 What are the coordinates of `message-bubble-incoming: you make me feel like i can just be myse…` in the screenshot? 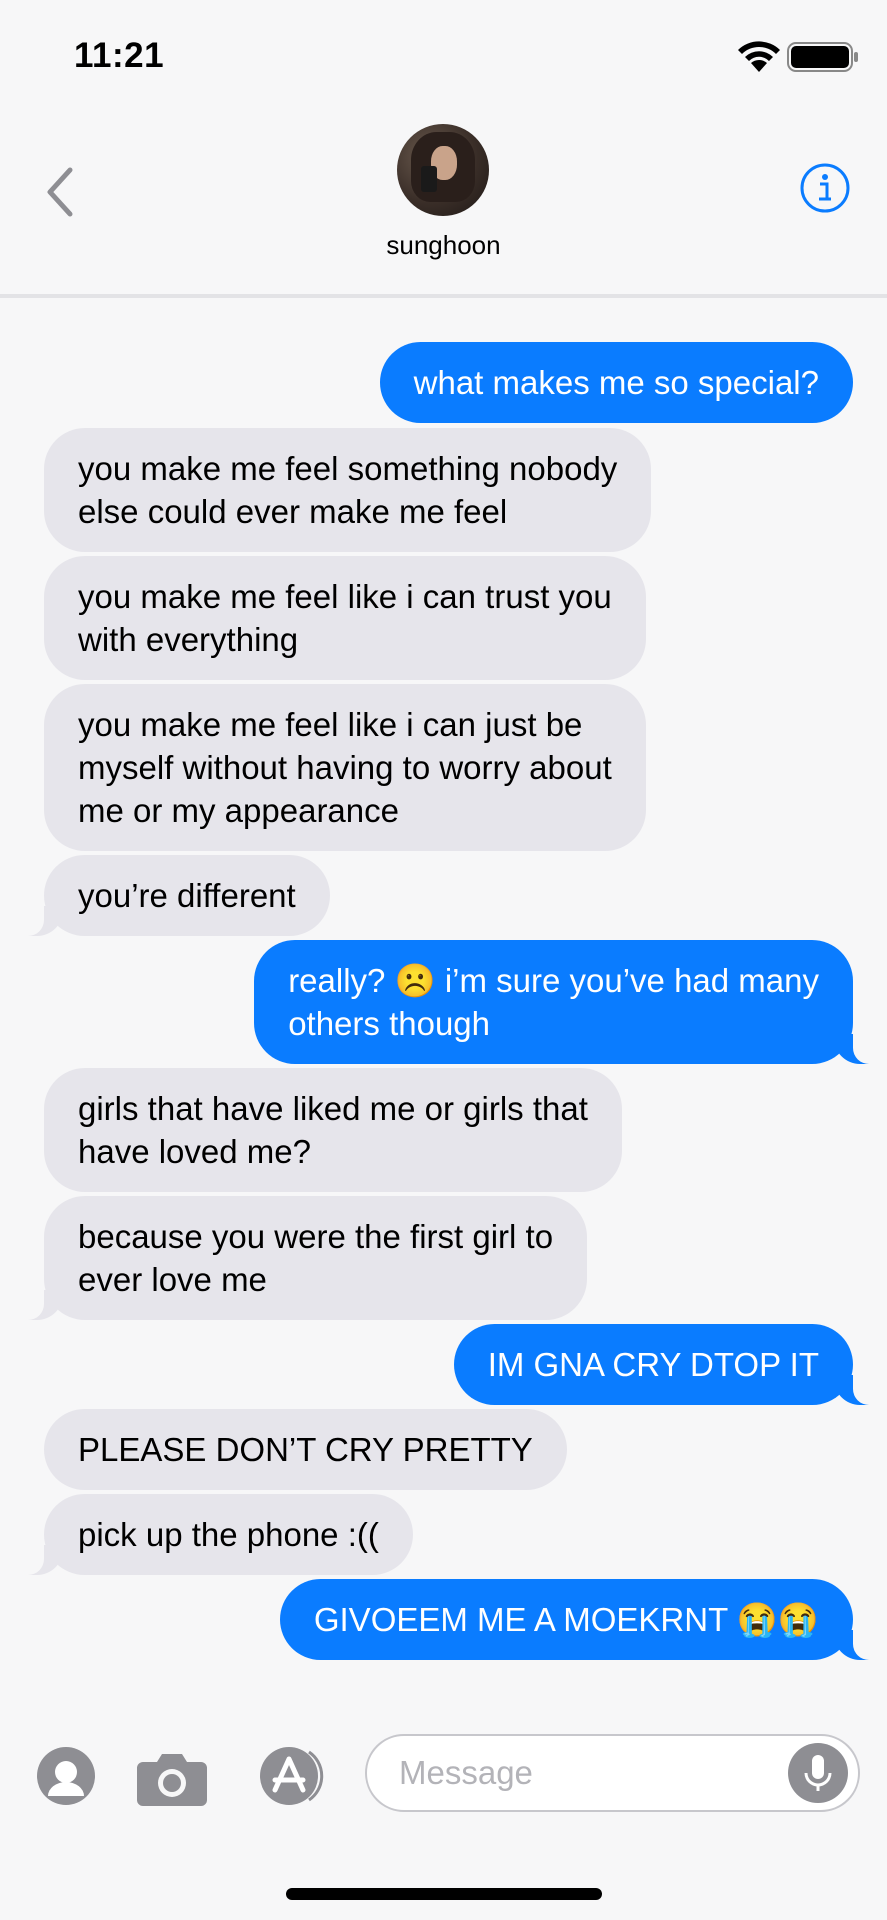 It's located at (345, 767).